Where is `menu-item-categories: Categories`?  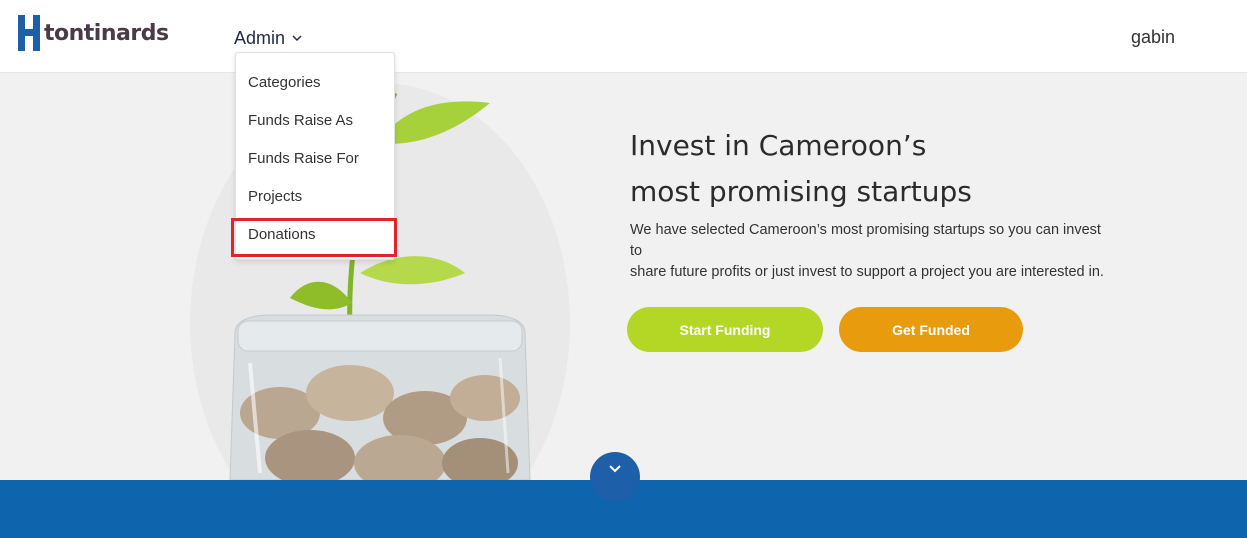 menu-item-categories: Categories is located at coordinates (315, 82).